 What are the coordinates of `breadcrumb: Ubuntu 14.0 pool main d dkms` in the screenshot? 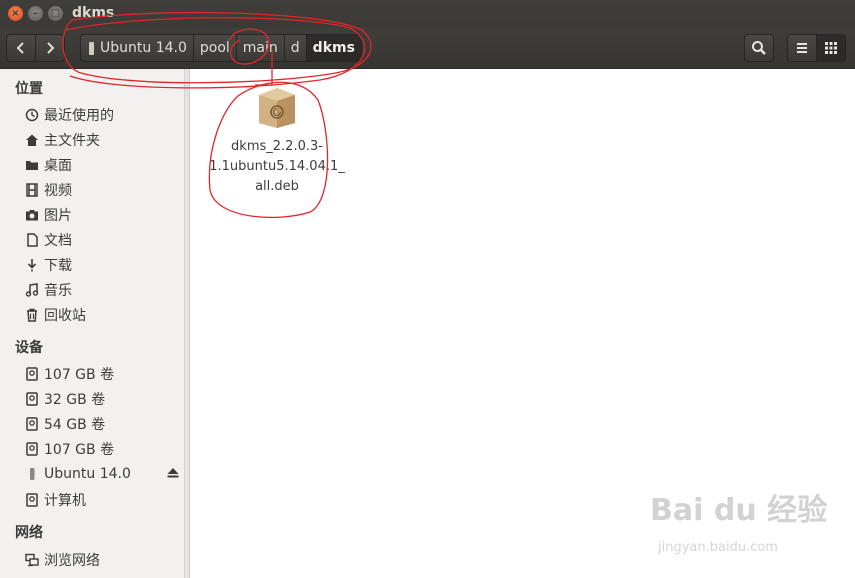 It's located at (221, 48).